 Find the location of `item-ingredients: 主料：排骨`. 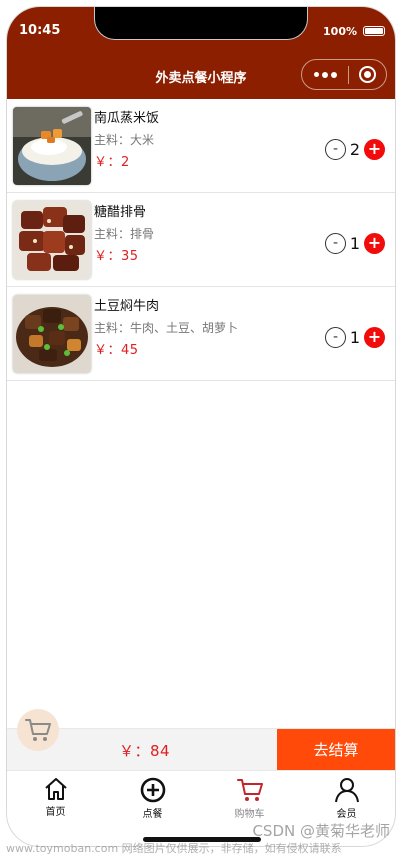

item-ingredients: 主料：排骨 is located at coordinates (124, 234).